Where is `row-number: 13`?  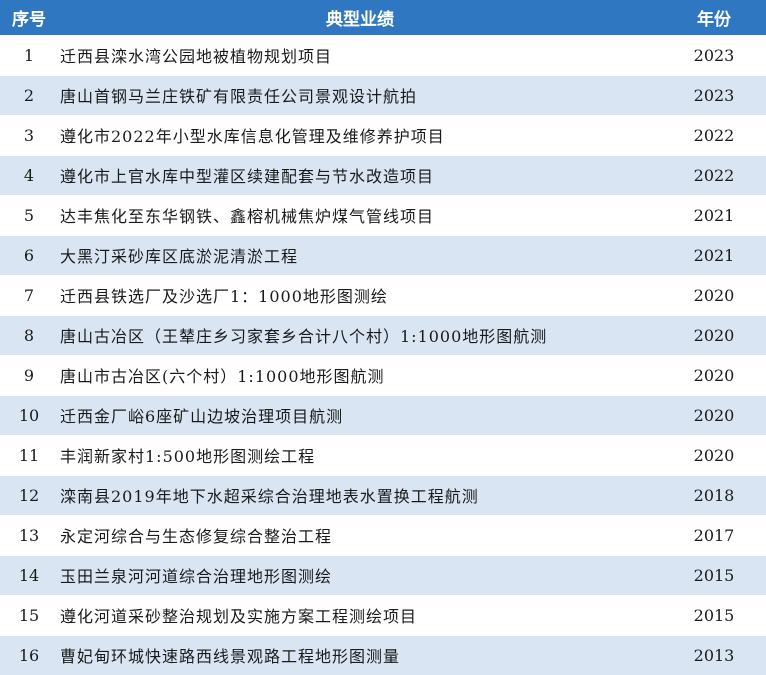 row-number: 13 is located at coordinates (29, 535).